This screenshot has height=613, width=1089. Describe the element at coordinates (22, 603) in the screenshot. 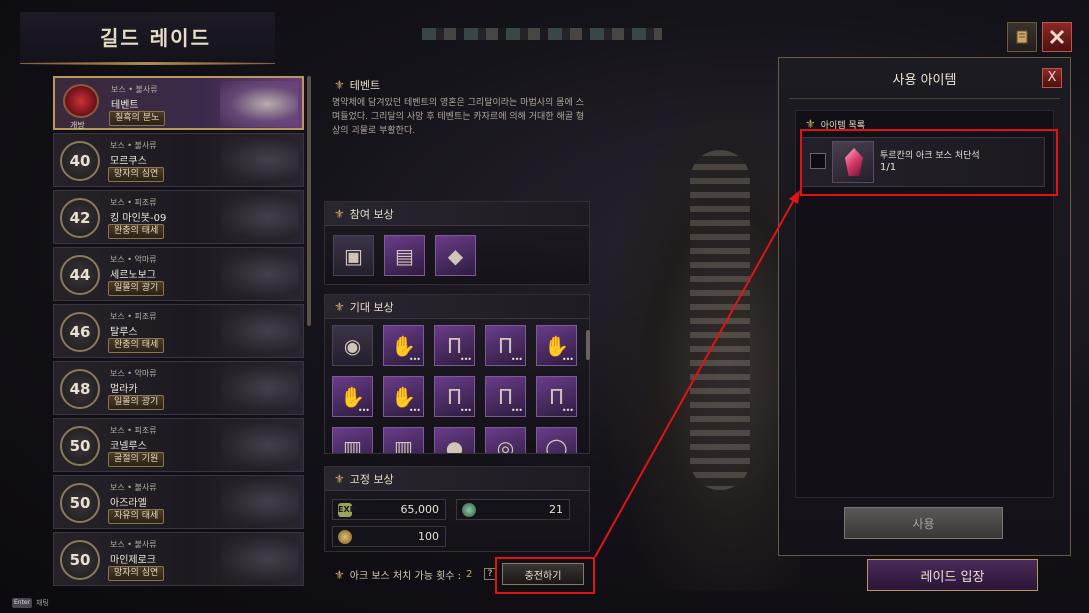

I see `enter-key-hint: Enter` at that location.